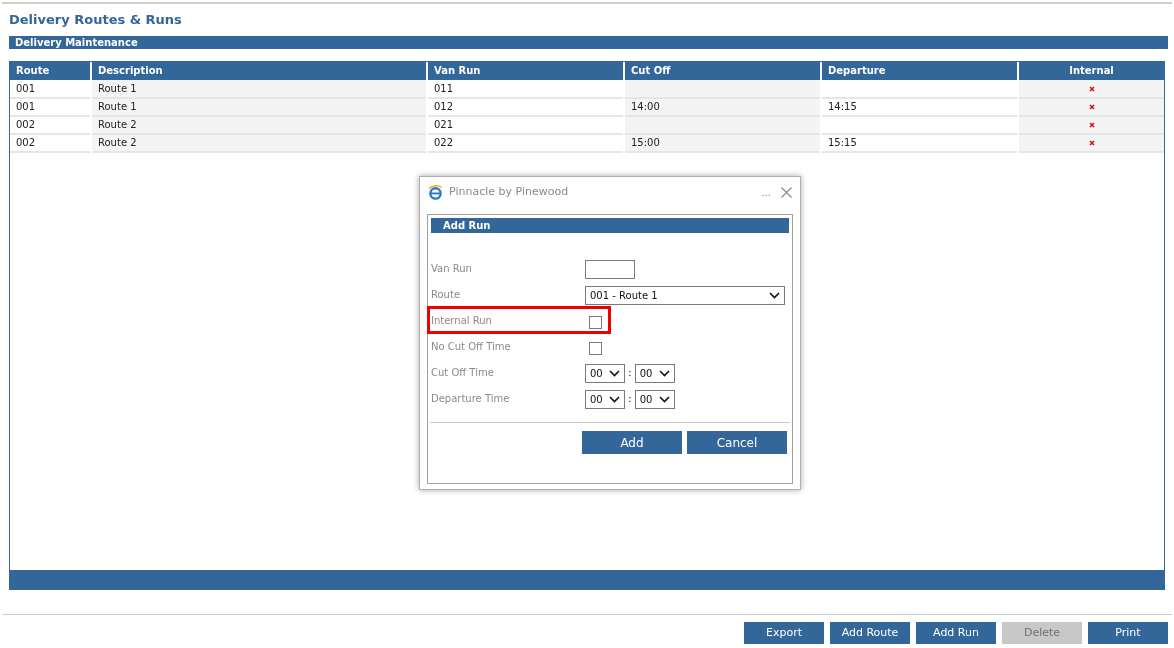  What do you see at coordinates (462, 321) in the screenshot?
I see `field-label: Internal Run` at bounding box center [462, 321].